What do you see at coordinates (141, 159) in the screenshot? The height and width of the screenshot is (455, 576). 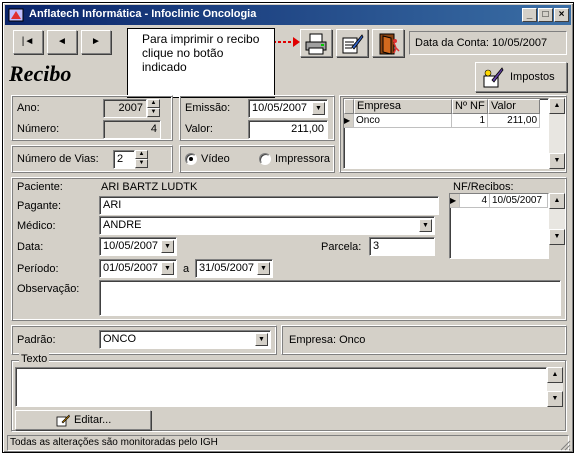 I see `vias-spinner: ▲ ▼` at bounding box center [141, 159].